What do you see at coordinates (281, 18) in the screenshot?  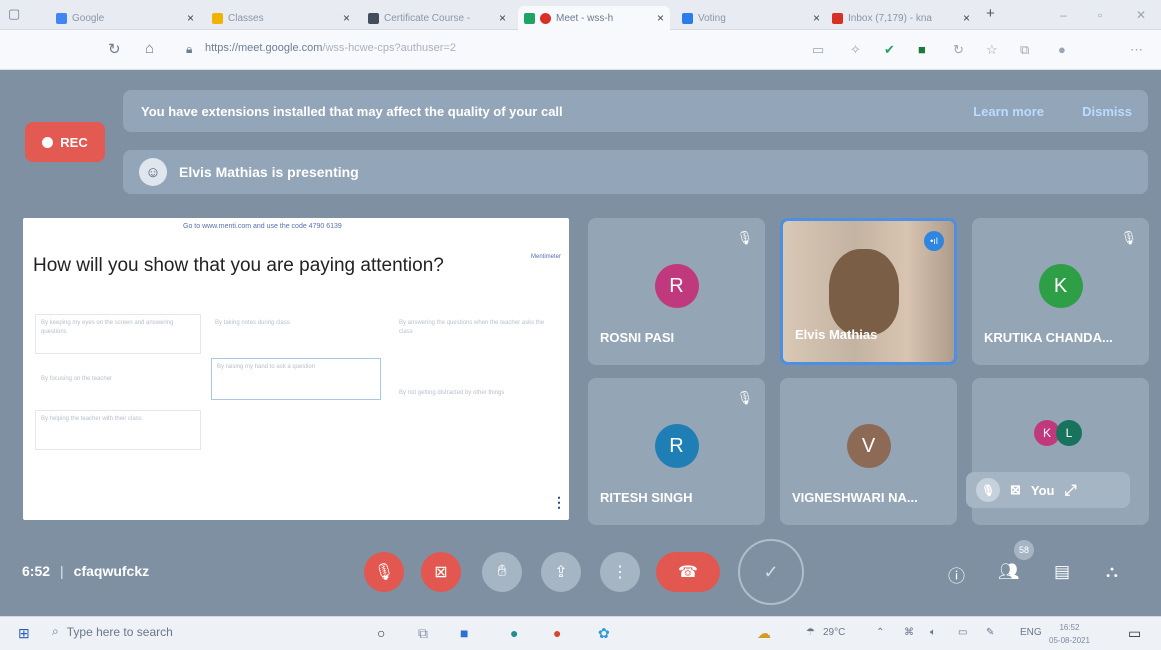 I see `tab-classes: Classes ×` at bounding box center [281, 18].